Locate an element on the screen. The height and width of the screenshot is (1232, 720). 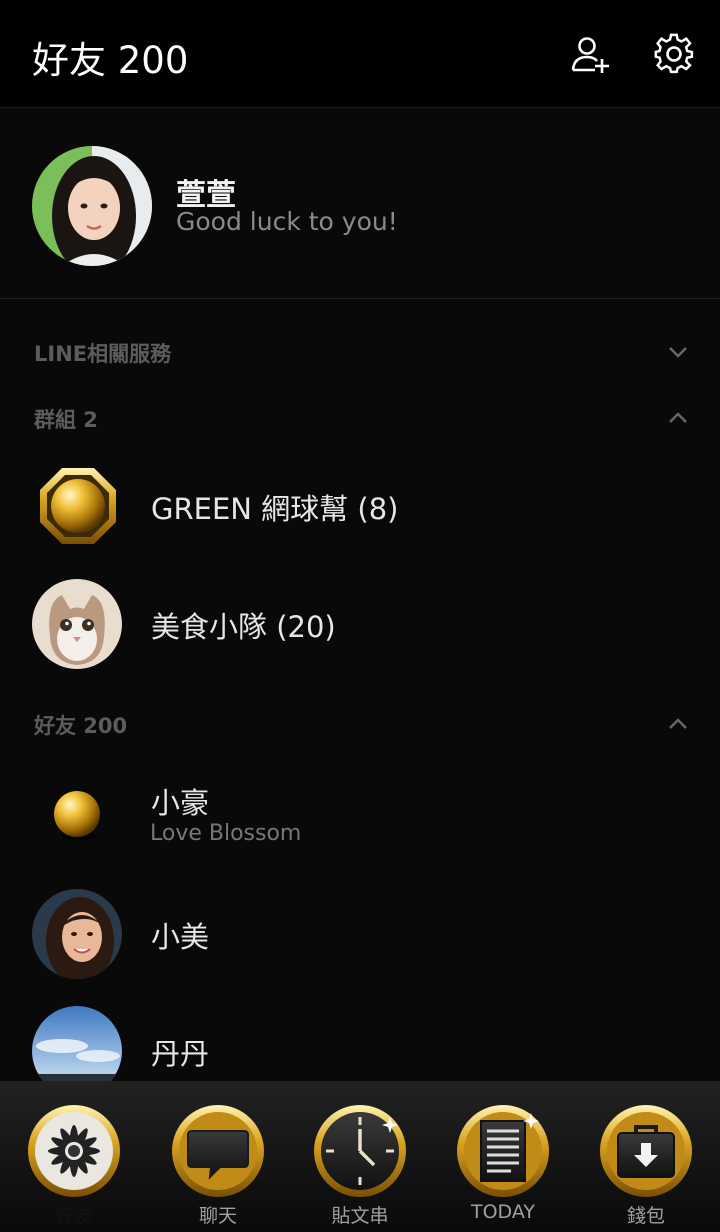
flower-icon is located at coordinates (74, 1151).